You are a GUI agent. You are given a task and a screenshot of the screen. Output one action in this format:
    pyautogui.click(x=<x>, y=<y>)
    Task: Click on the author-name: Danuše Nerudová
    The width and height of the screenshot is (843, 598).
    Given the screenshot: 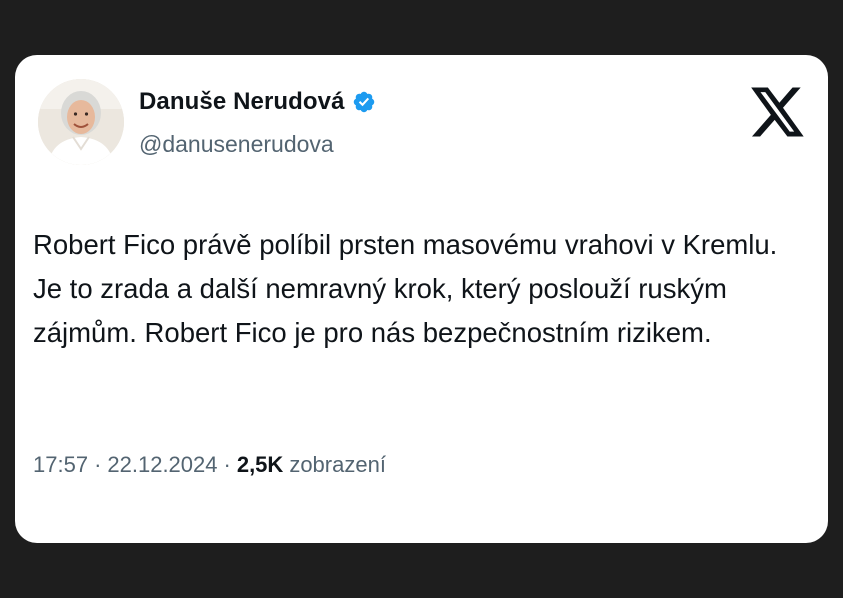 What is the action you would take?
    pyautogui.click(x=242, y=102)
    